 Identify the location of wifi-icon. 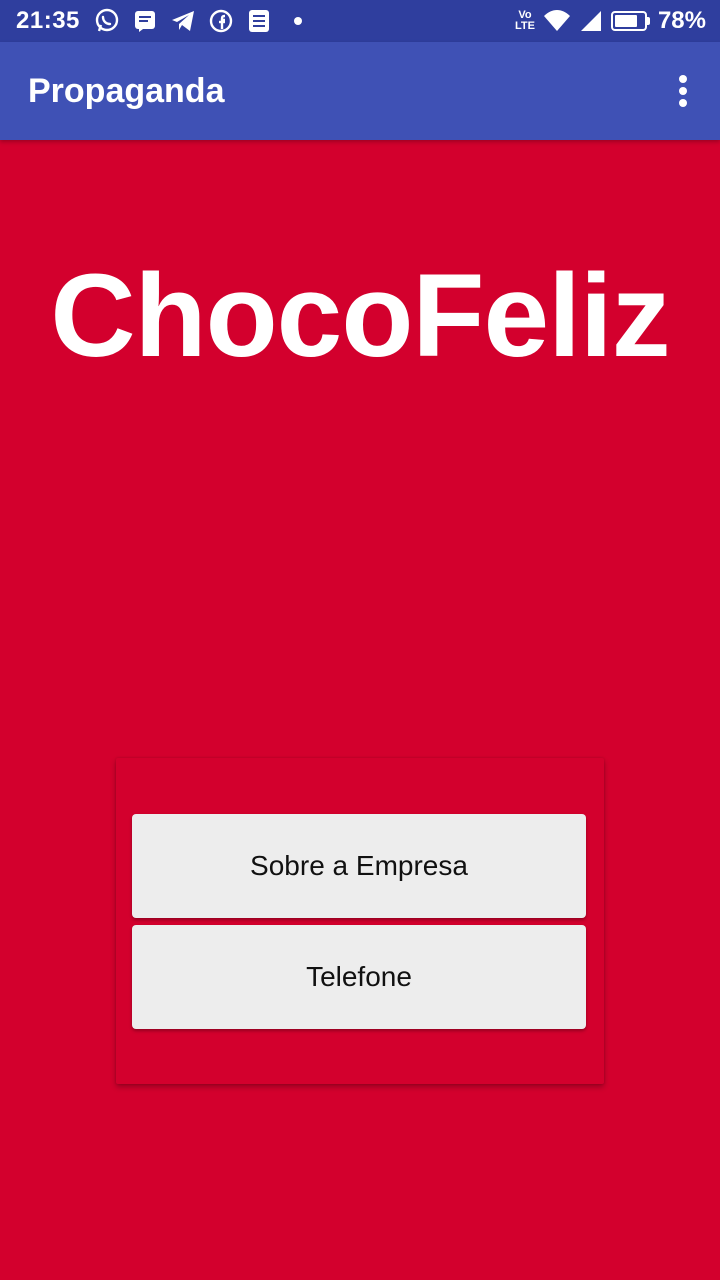
(557, 21).